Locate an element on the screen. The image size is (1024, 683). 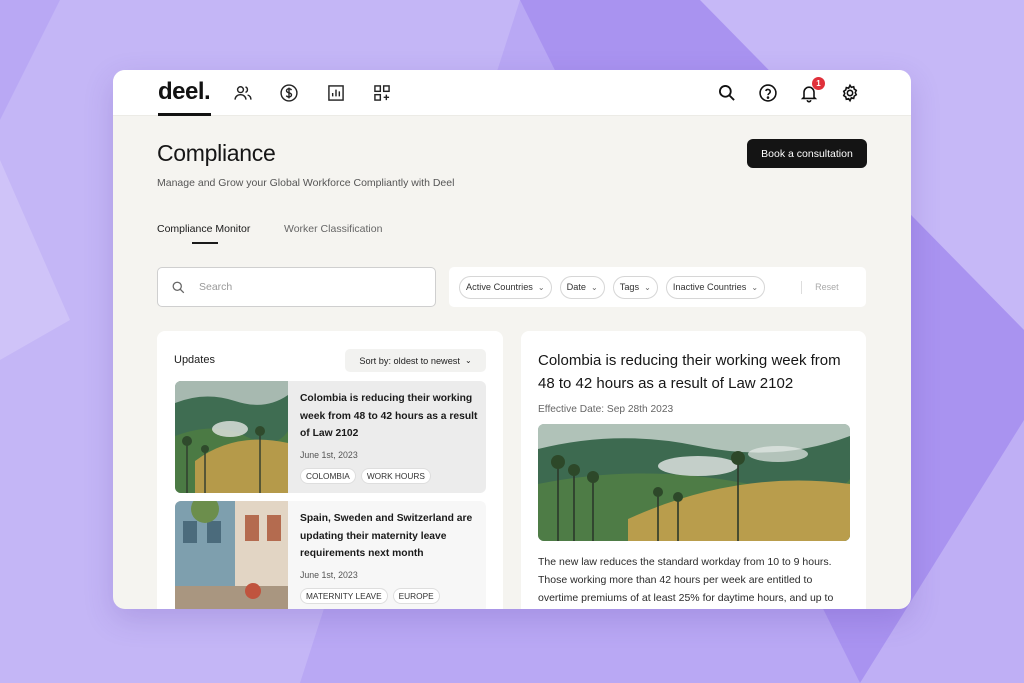
filter-label: Active Countries is located at coordinates (499, 287).